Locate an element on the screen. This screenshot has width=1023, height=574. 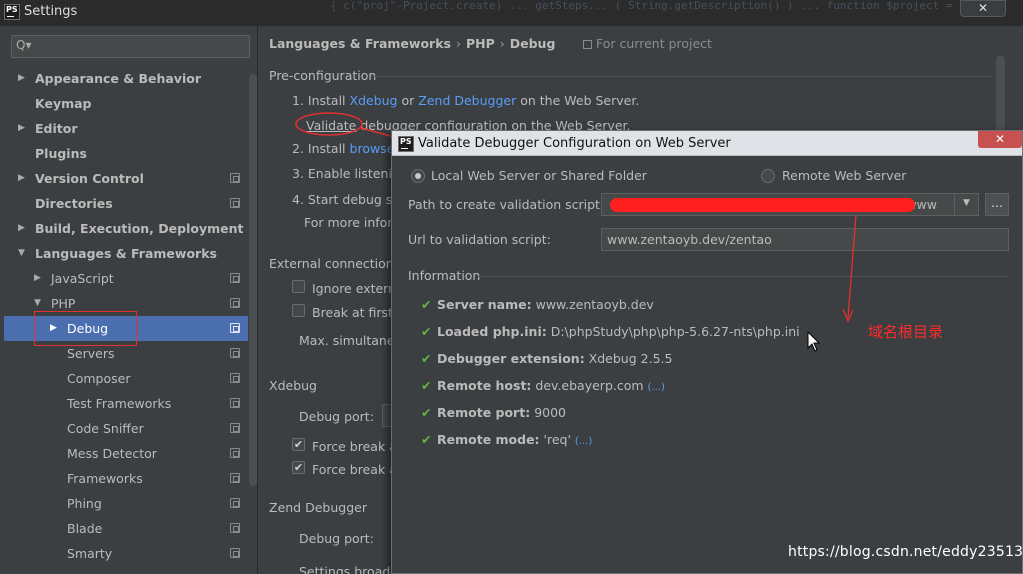
domain-root-annotation: 域名根目录 is located at coordinates (906, 332).